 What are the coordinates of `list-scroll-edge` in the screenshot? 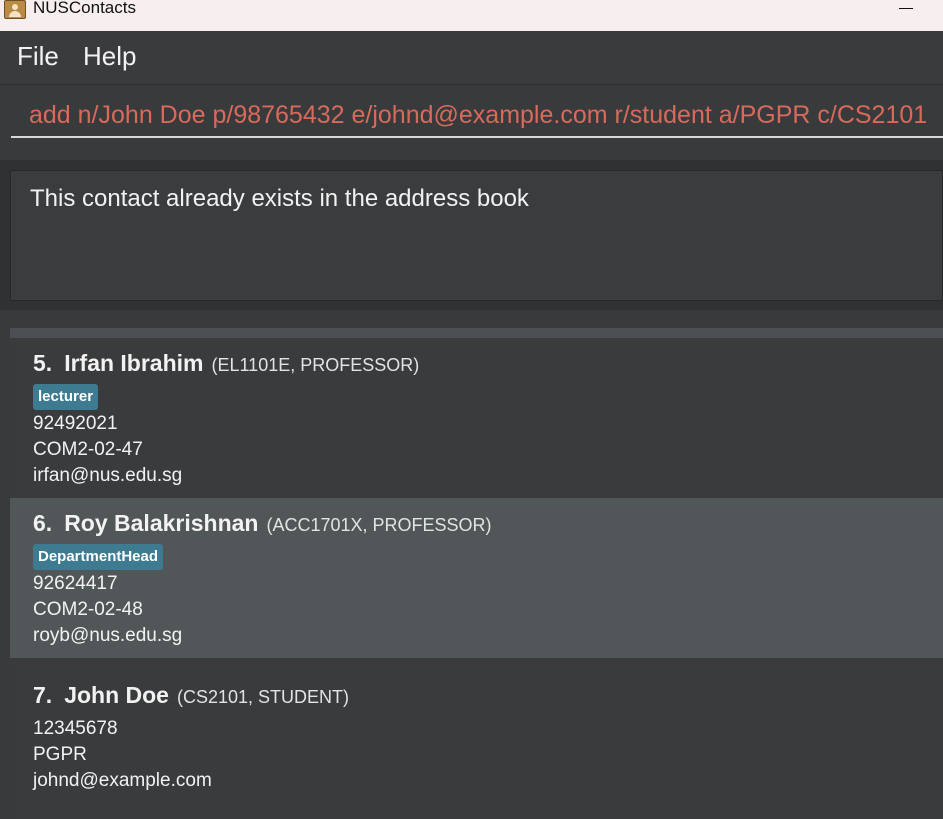 It's located at (476, 333).